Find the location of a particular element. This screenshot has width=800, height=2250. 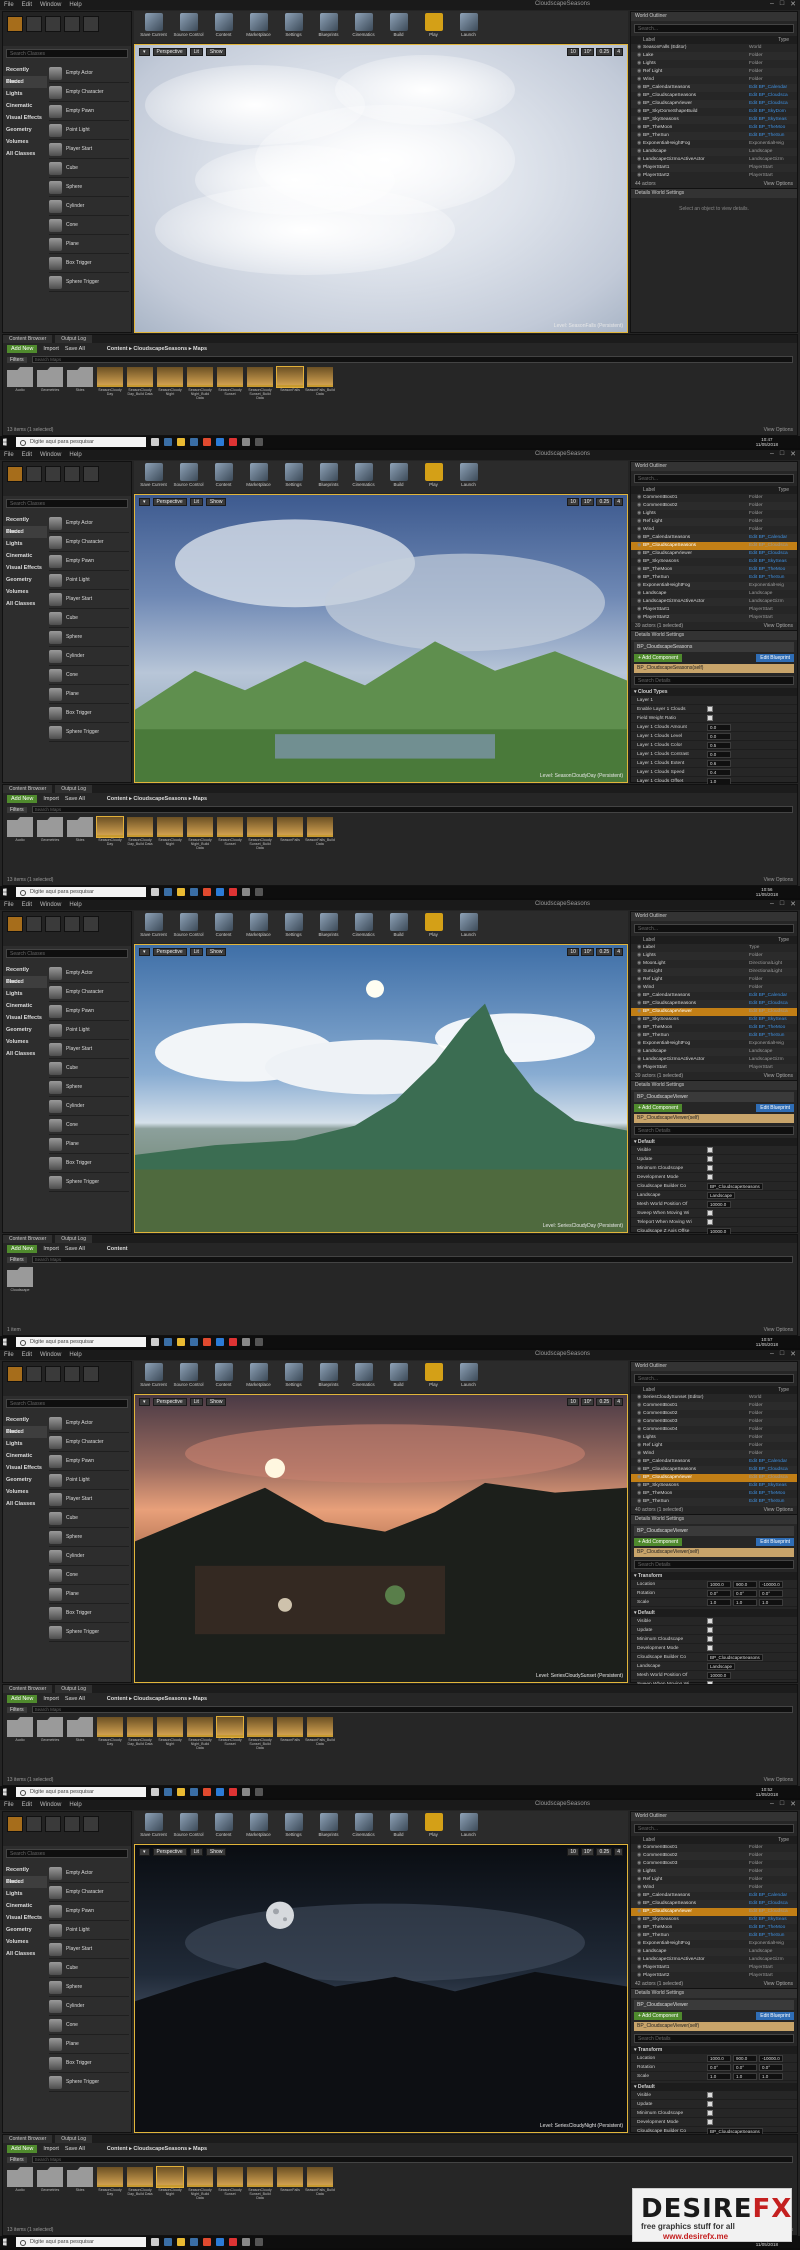

placeable-item: Plane is located at coordinates (89, 694).